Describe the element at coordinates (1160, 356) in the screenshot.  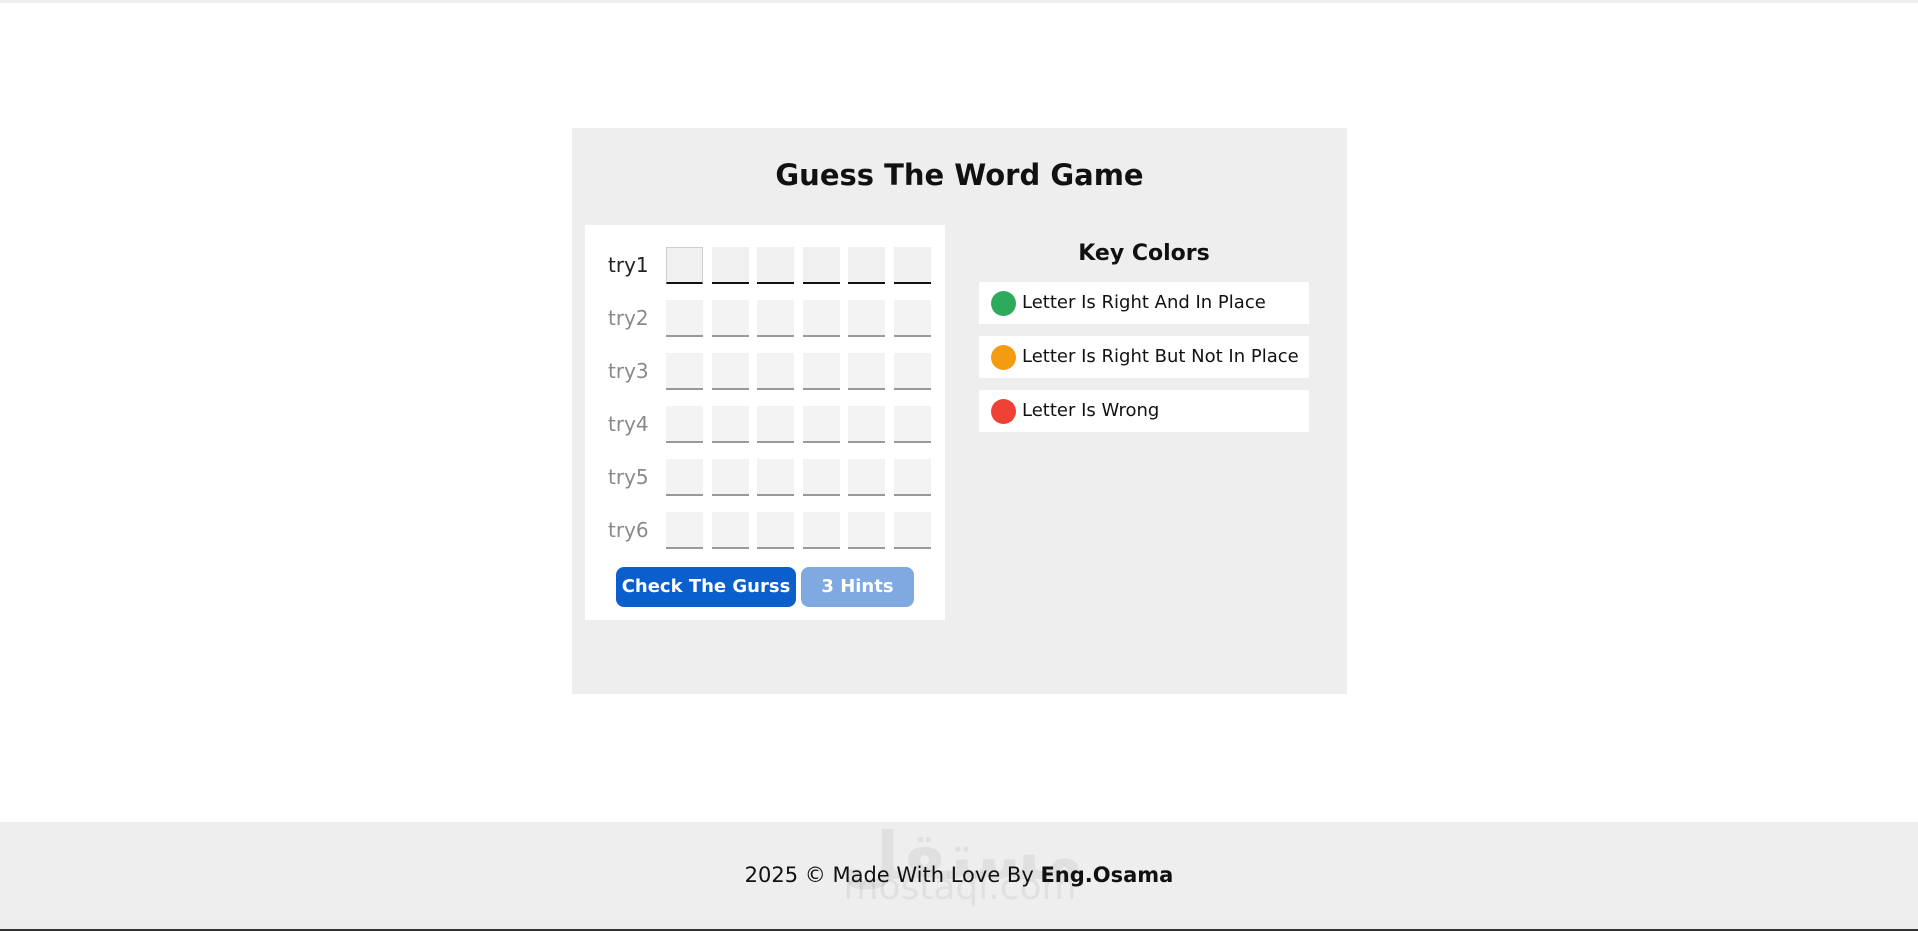
I see `key-color-text: Letter Is Right But Not In Place` at that location.